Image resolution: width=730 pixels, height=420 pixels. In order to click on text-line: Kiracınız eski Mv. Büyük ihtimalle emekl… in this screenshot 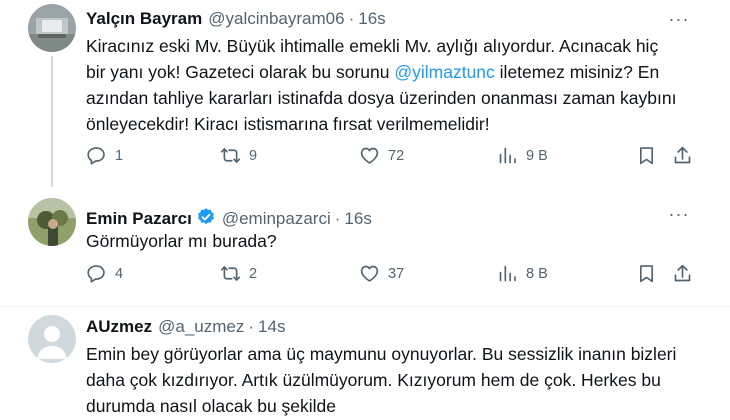, I will do `click(372, 46)`.